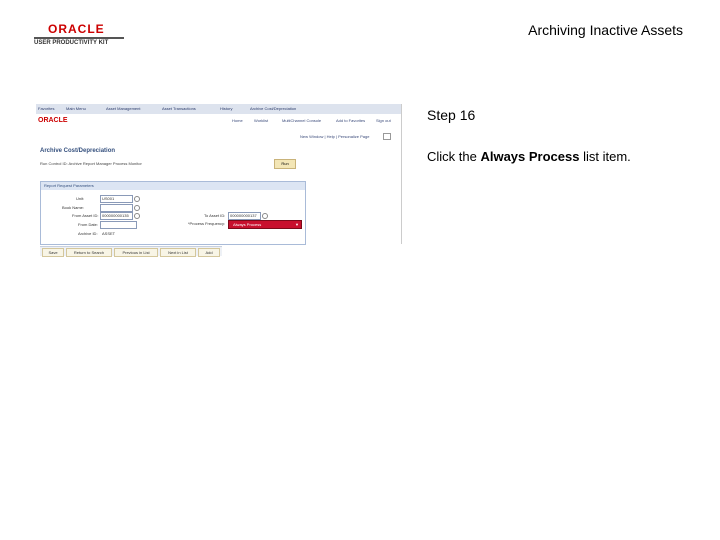 This screenshot has height=540, width=720. Describe the element at coordinates (123, 108) in the screenshot. I see `nav-item-asset-management: Asset Management` at that location.